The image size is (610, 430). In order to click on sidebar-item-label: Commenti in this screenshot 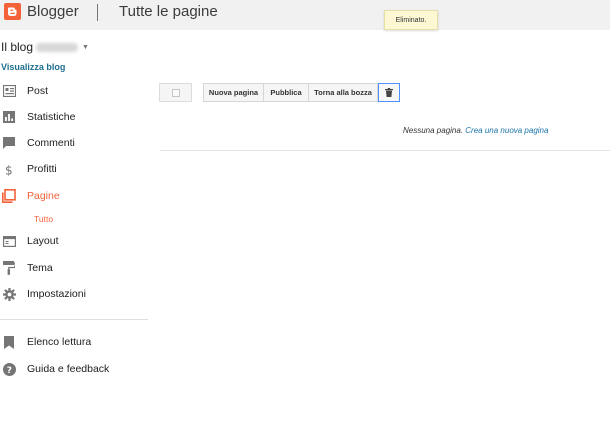, I will do `click(51, 143)`.